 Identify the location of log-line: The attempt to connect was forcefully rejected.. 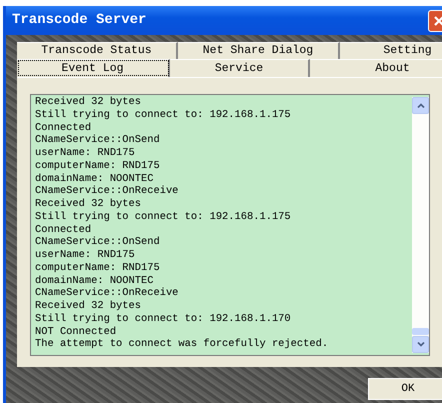
(182, 344).